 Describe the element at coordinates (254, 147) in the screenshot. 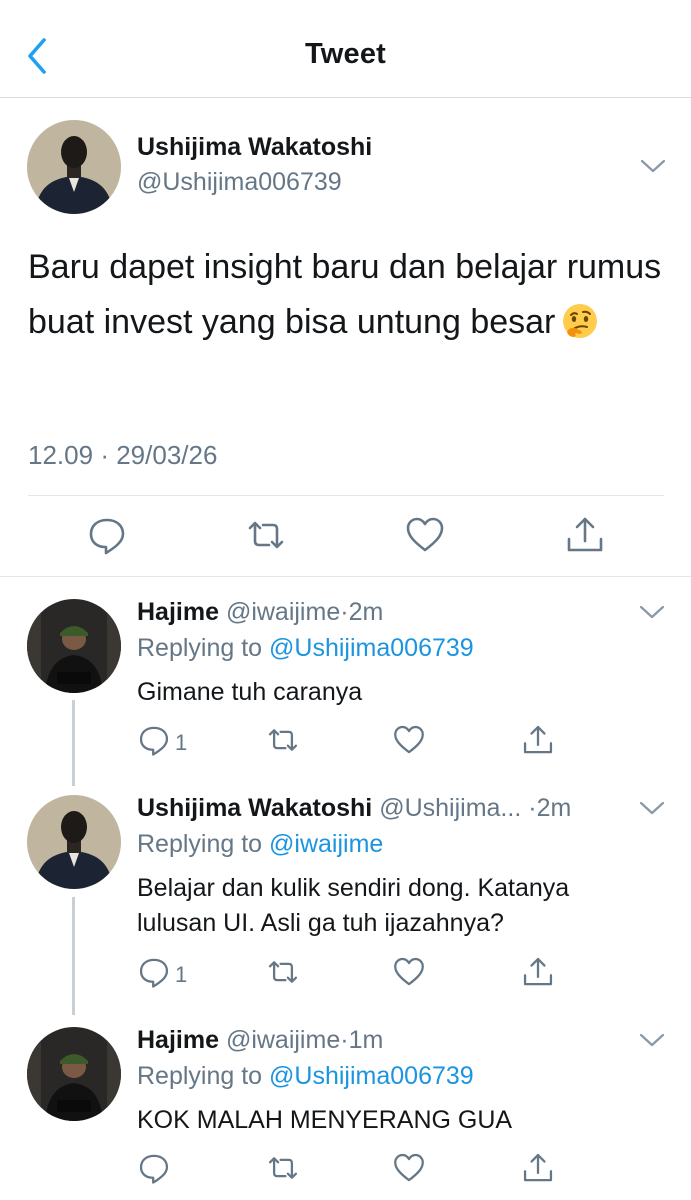

I see `author-name: Ushijima Wakatoshi` at that location.